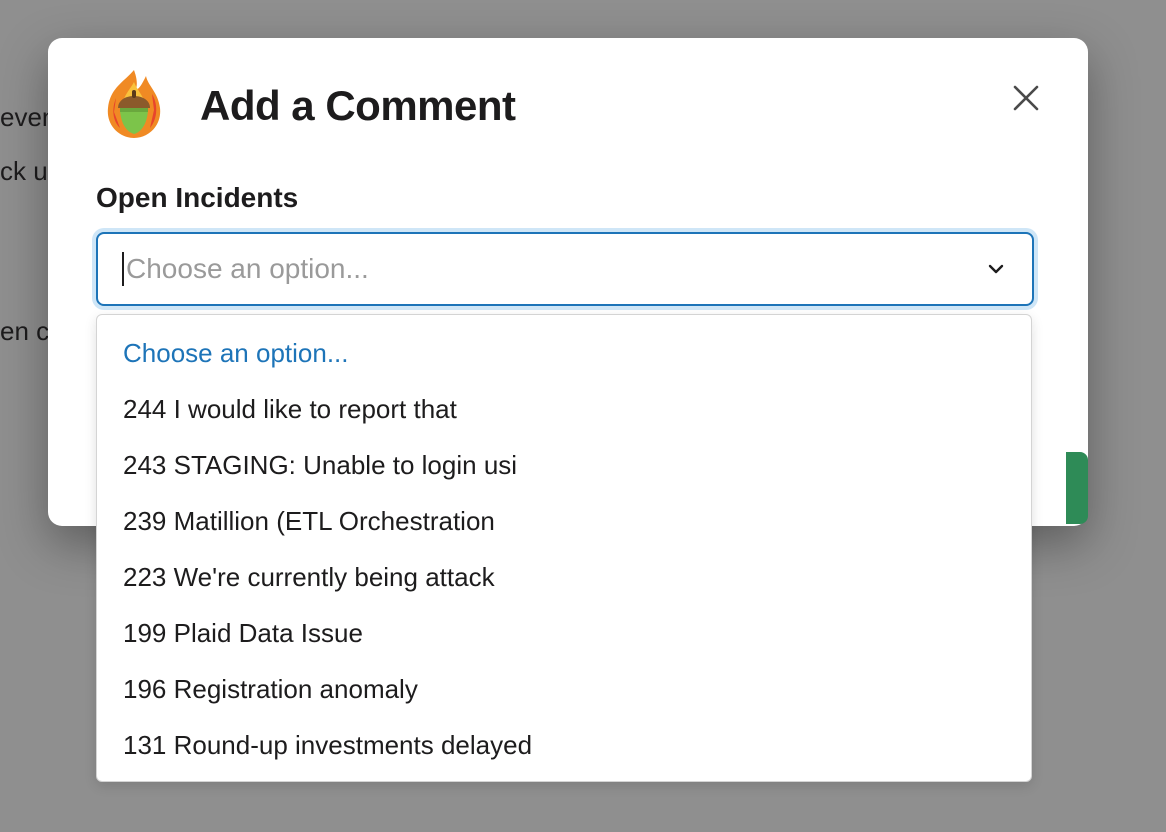 This screenshot has height=832, width=1166. I want to click on option-244: 244 I would like to report that, so click(564, 409).